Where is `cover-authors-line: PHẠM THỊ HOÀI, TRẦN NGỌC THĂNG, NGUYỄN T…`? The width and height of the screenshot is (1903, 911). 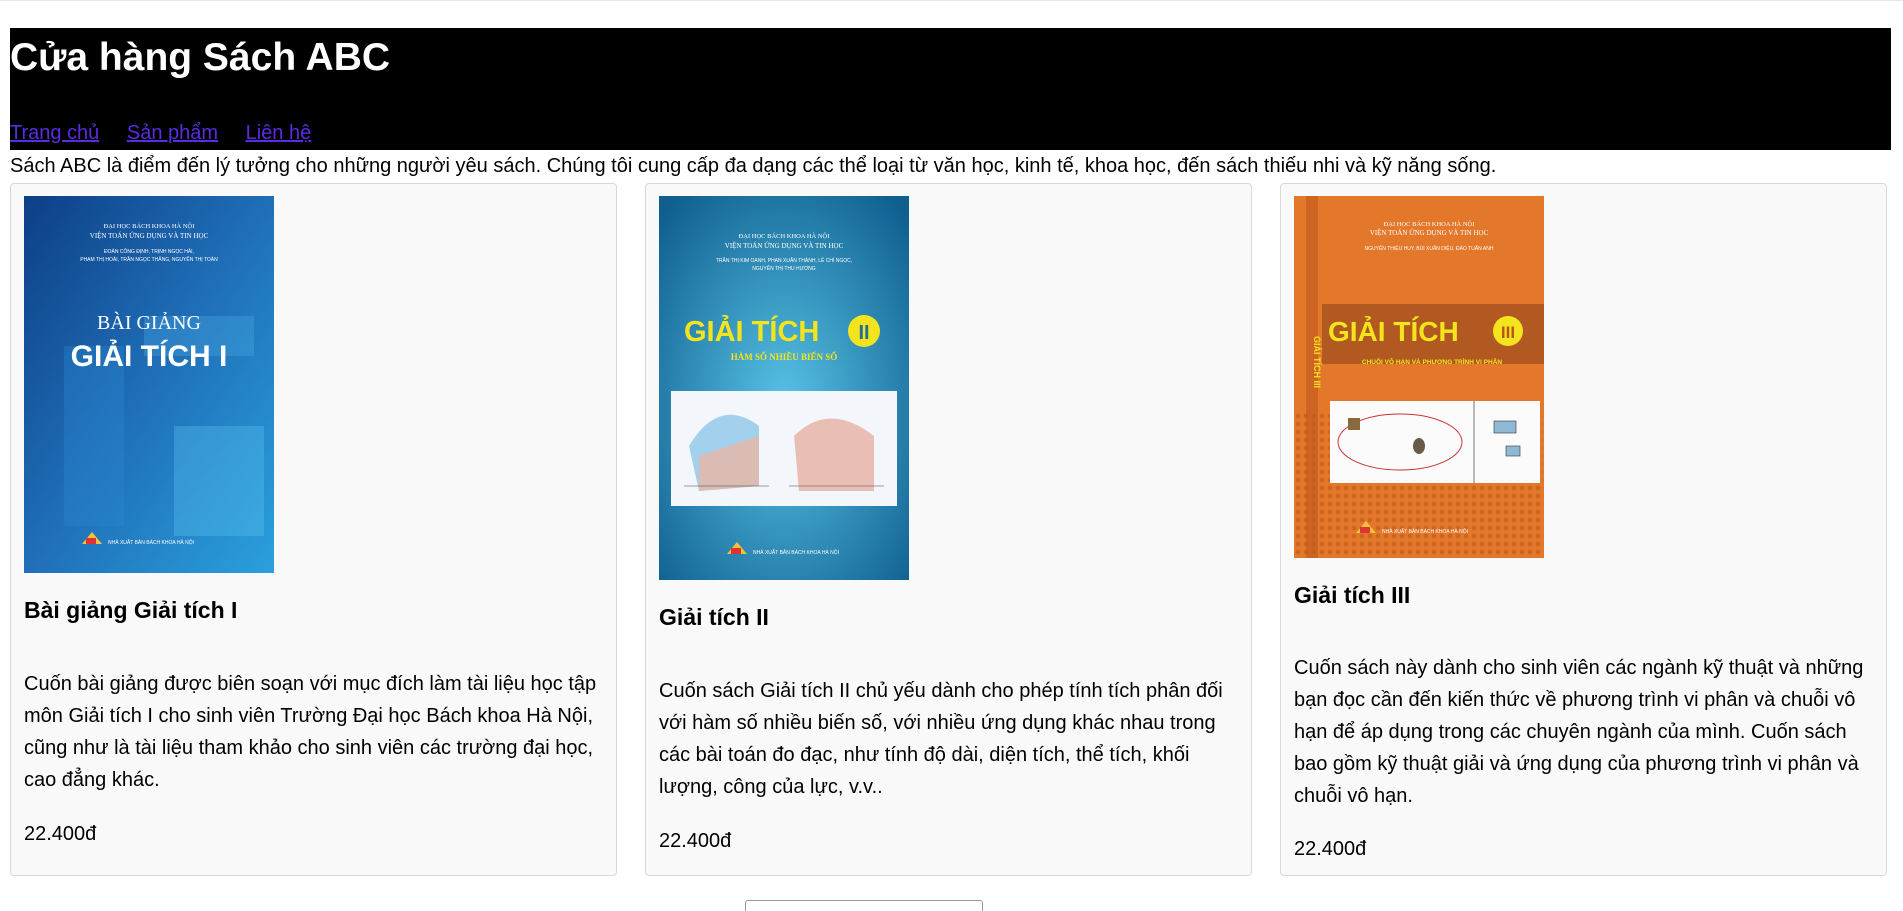 cover-authors-line: PHẠM THỊ HOÀI, TRẦN NGỌC THĂNG, NGUYỄN T… is located at coordinates (149, 259).